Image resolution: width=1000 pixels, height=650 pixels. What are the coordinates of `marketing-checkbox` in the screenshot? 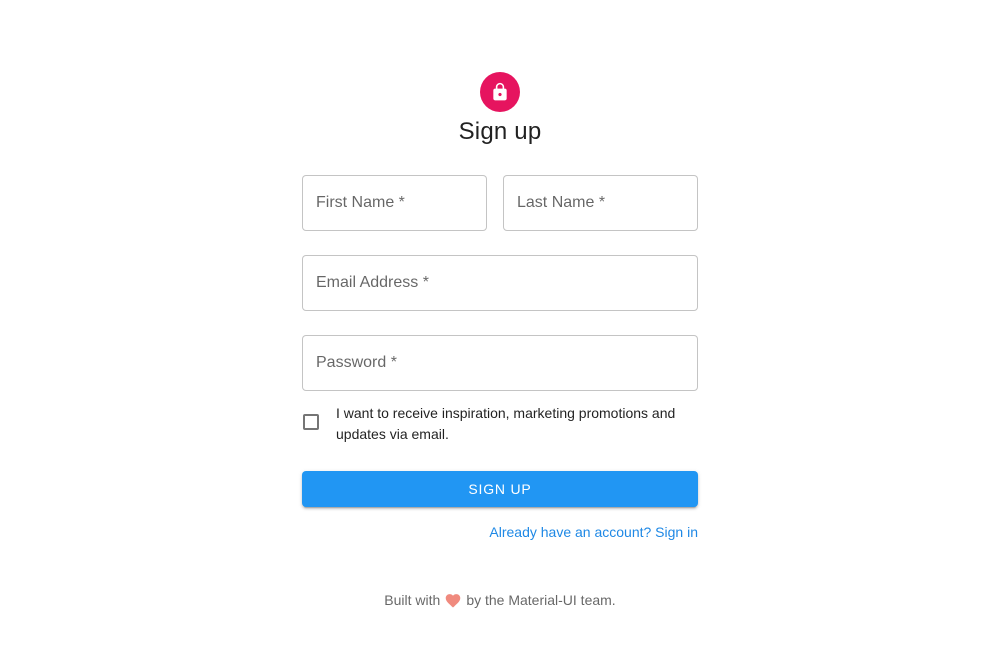 It's located at (311, 422).